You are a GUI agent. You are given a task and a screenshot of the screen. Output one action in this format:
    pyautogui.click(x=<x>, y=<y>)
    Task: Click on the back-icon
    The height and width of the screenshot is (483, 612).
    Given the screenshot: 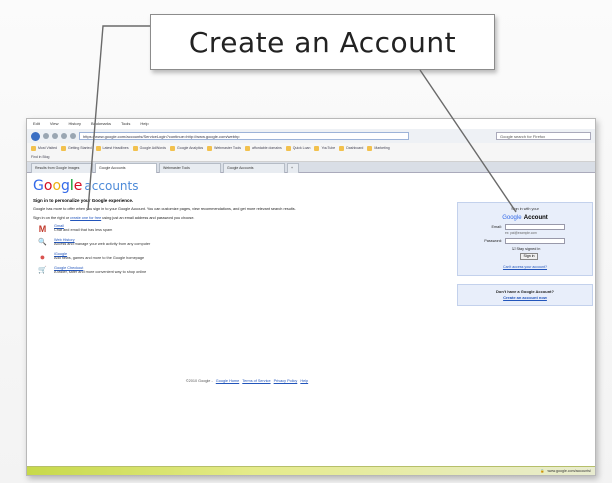 What is the action you would take?
    pyautogui.click(x=35, y=136)
    